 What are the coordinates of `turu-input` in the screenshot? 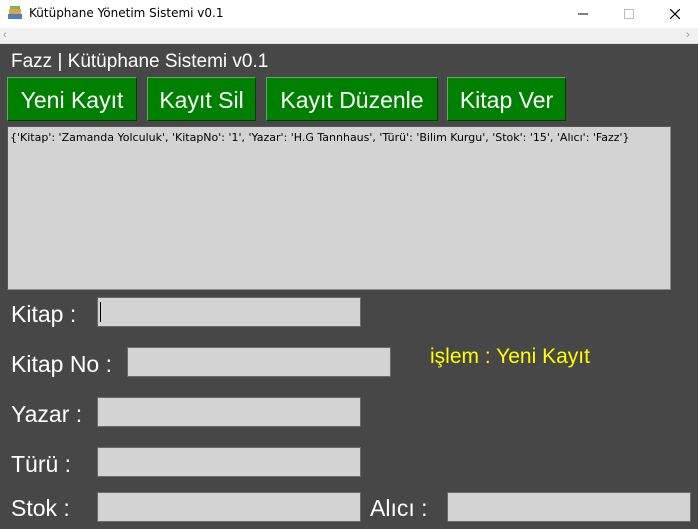 It's located at (229, 462).